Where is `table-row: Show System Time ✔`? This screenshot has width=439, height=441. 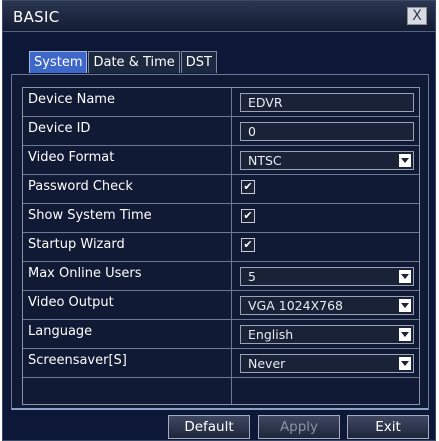 table-row: Show System Time ✔ is located at coordinates (221, 218).